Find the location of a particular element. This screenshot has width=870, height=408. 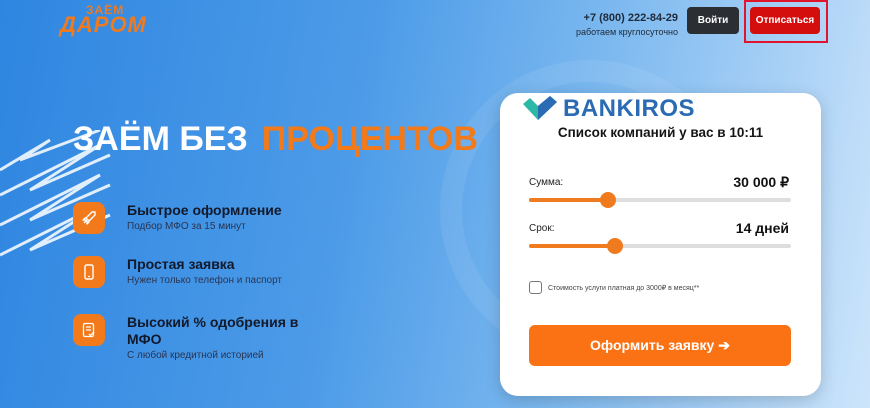

hero-title: ЗАЁМ БЕЗ ПРОЦЕНТОВ is located at coordinates (275, 139).